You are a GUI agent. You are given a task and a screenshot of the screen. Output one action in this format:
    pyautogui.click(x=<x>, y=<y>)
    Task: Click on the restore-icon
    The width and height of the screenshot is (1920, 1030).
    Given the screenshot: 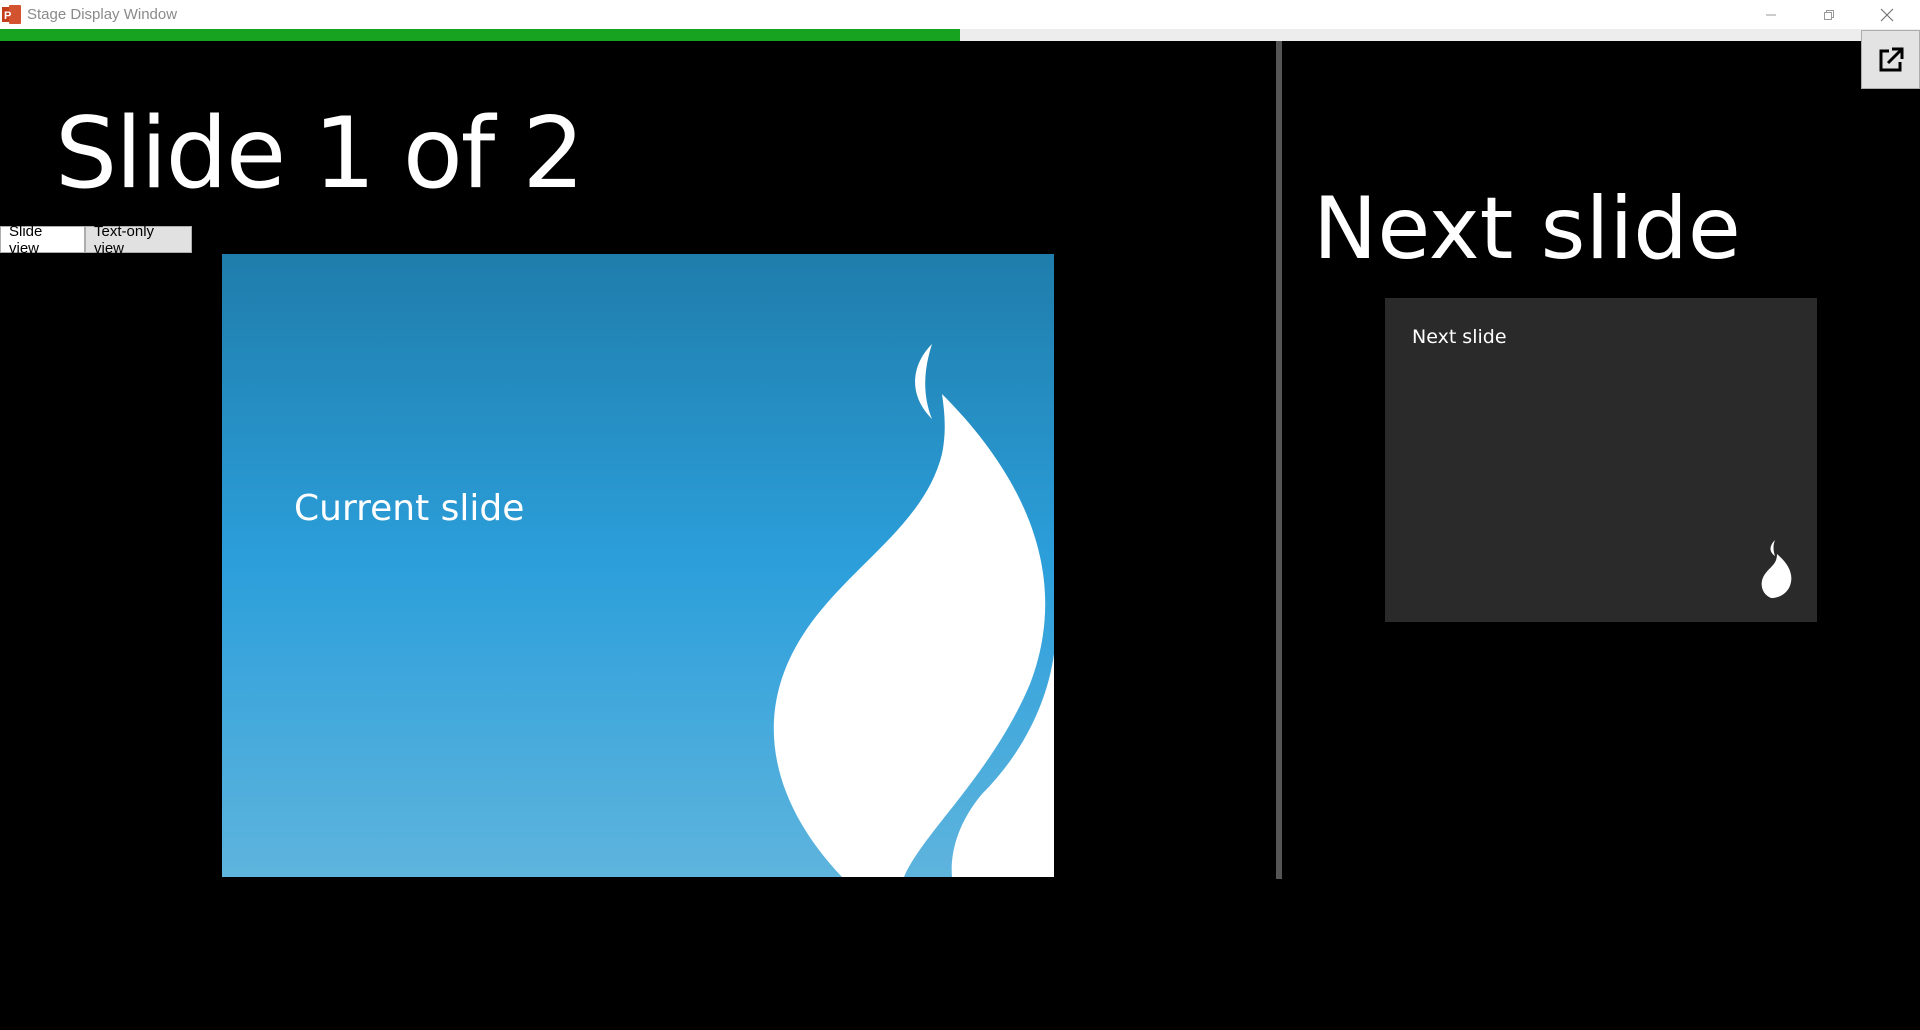 What is the action you would take?
    pyautogui.click(x=1829, y=14)
    